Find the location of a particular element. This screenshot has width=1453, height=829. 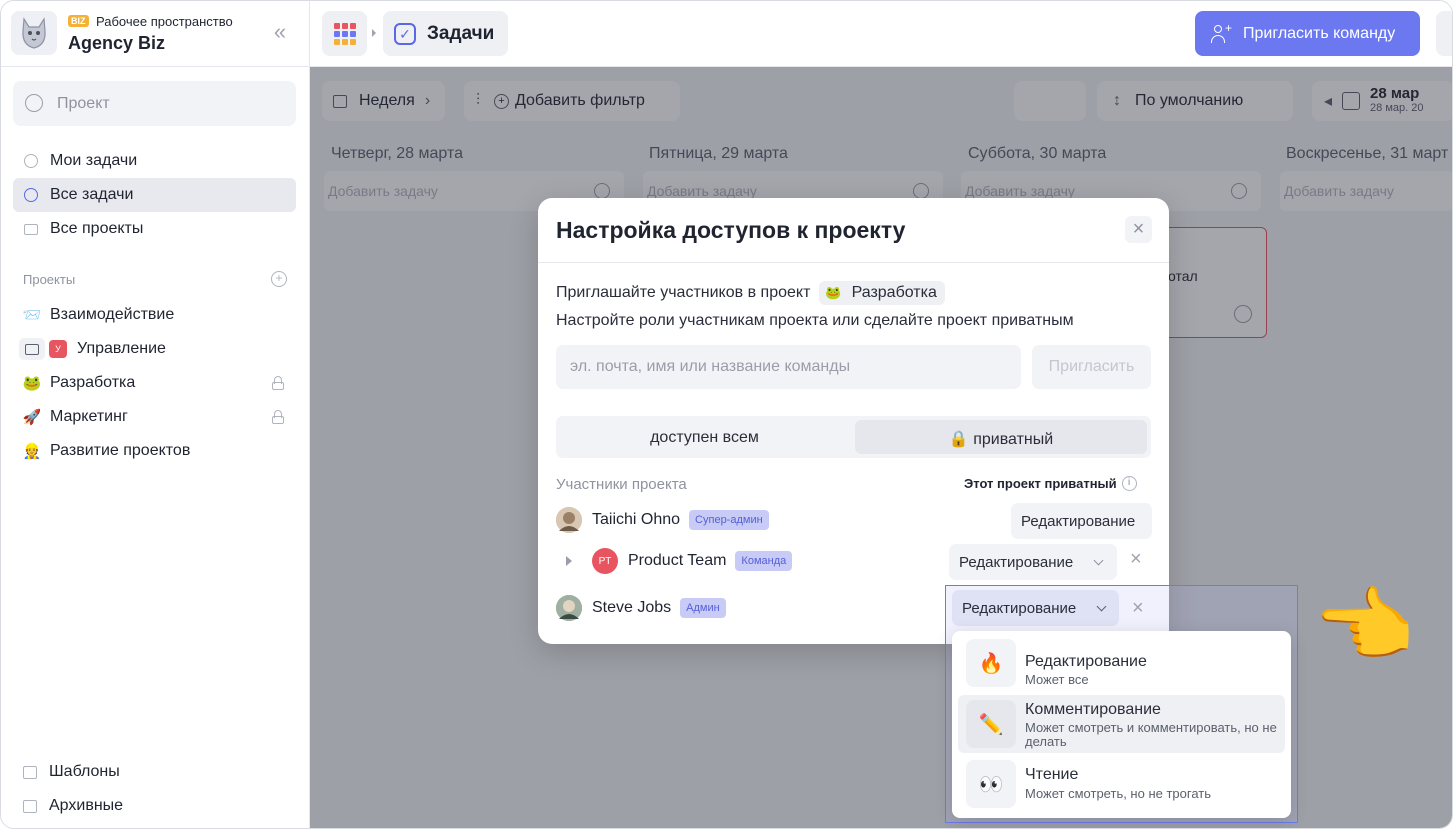

breadcrumb-label: Задачи is located at coordinates (461, 33).